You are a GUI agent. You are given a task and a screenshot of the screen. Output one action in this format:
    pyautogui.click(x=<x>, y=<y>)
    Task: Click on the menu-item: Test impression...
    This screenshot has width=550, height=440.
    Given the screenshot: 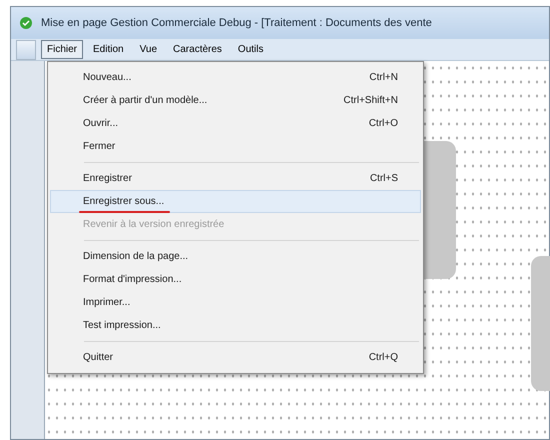 What is the action you would take?
    pyautogui.click(x=235, y=325)
    